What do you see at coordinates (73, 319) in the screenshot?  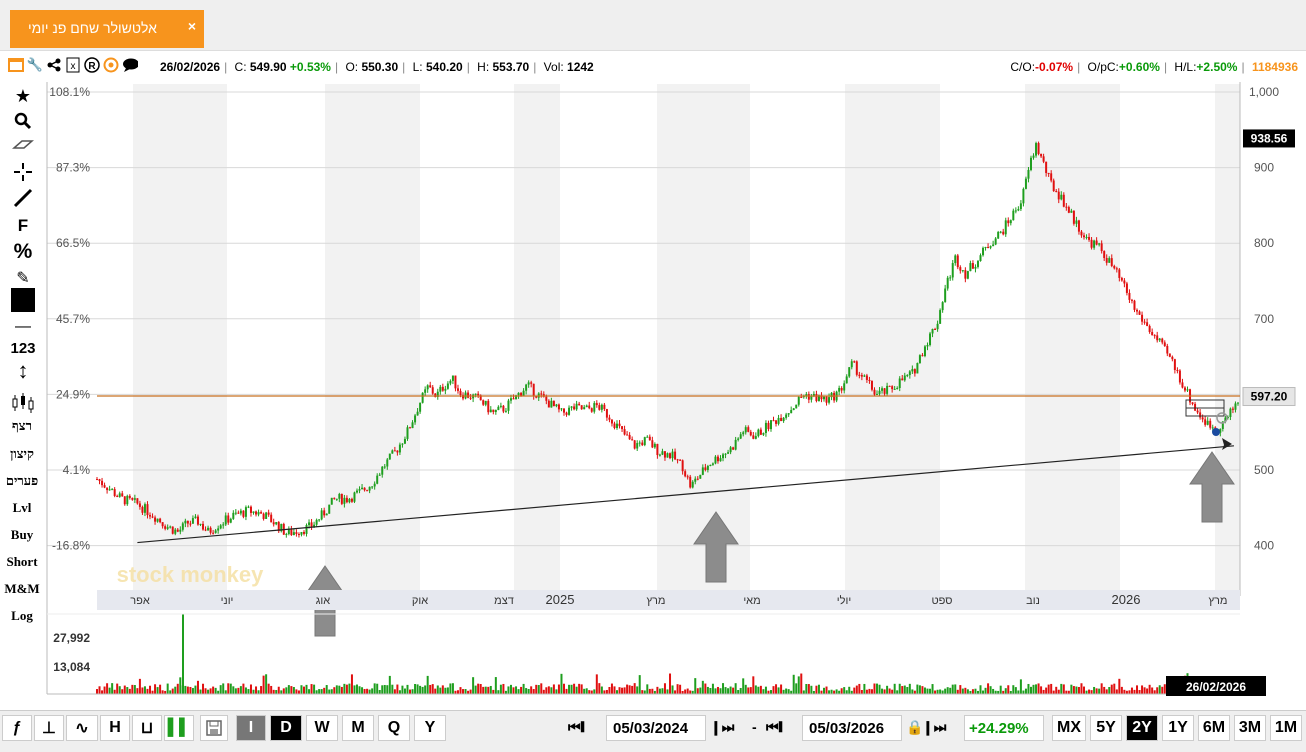 I see `y-tick-label-left: 45.7%` at bounding box center [73, 319].